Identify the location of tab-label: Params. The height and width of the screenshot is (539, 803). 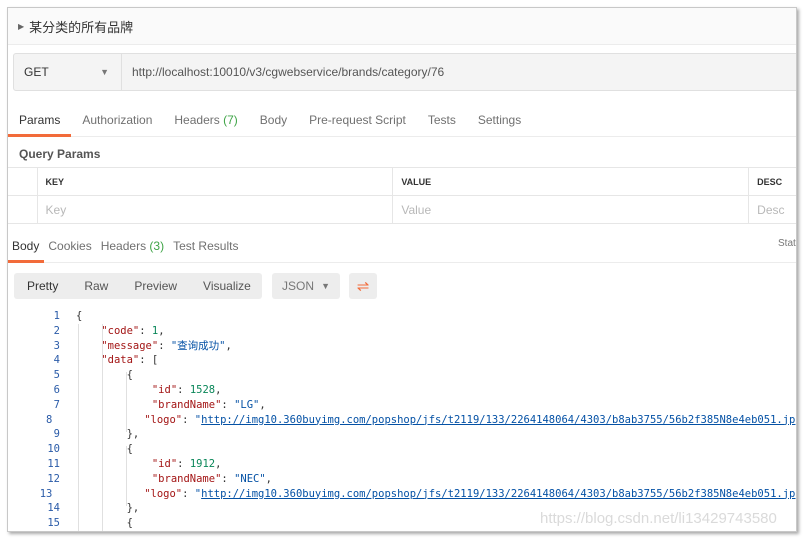
(40, 120).